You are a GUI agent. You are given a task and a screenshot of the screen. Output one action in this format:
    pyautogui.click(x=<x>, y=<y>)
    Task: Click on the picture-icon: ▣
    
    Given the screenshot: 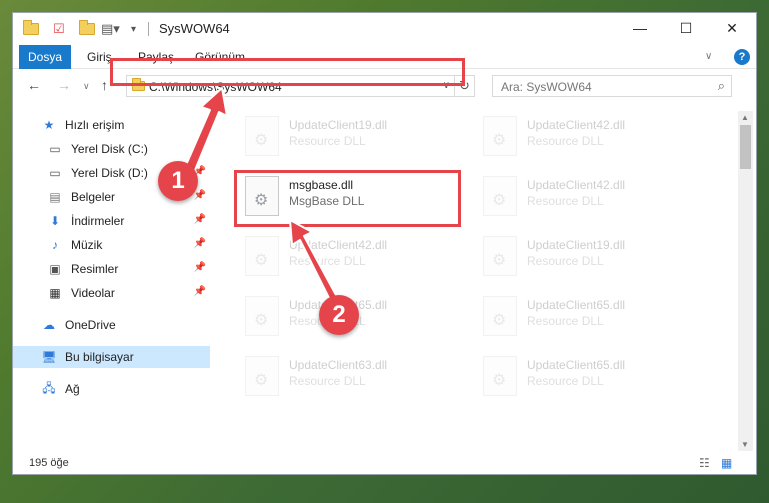 What is the action you would take?
    pyautogui.click(x=55, y=269)
    